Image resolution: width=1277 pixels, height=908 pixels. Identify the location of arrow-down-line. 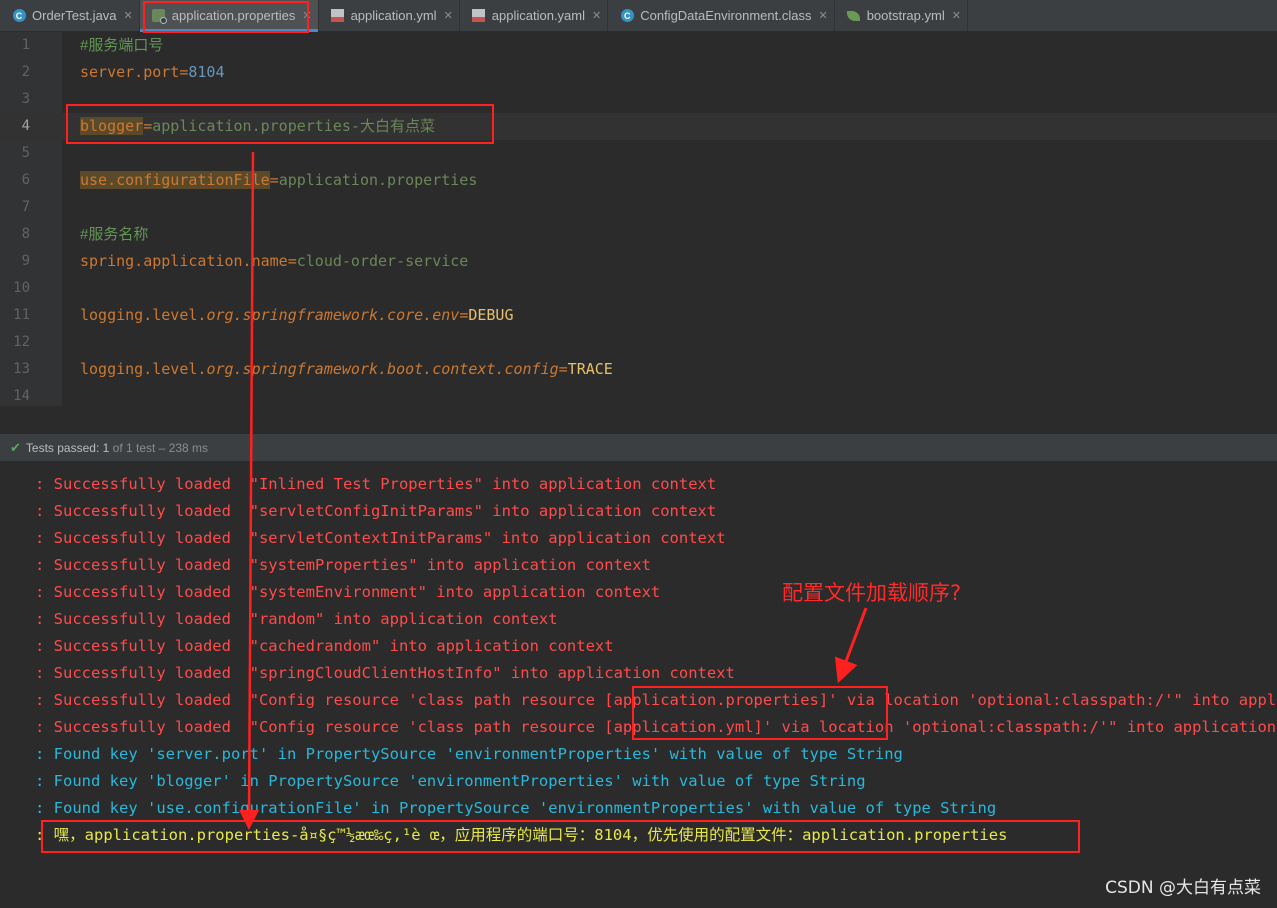
(249, 490).